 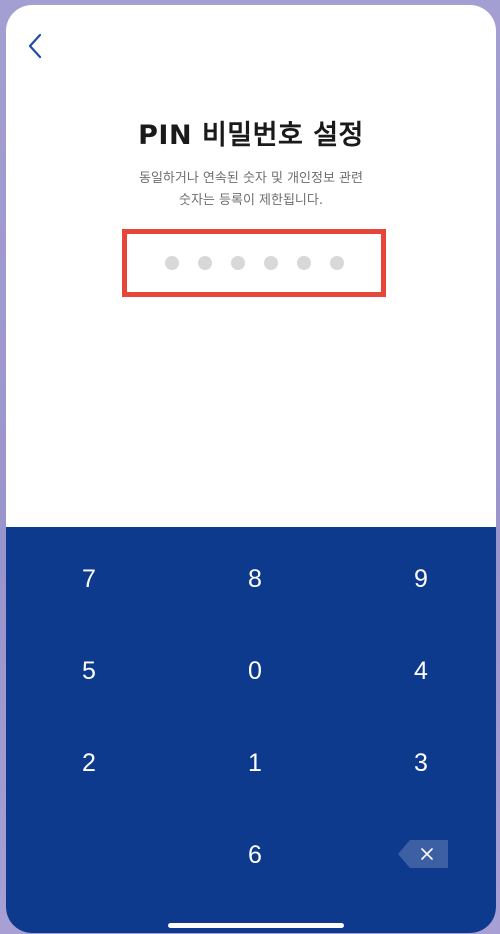 What do you see at coordinates (251, 178) in the screenshot?
I see `description-line-1: 동일하거나 연속된 숫자 및 개인정보 관련` at bounding box center [251, 178].